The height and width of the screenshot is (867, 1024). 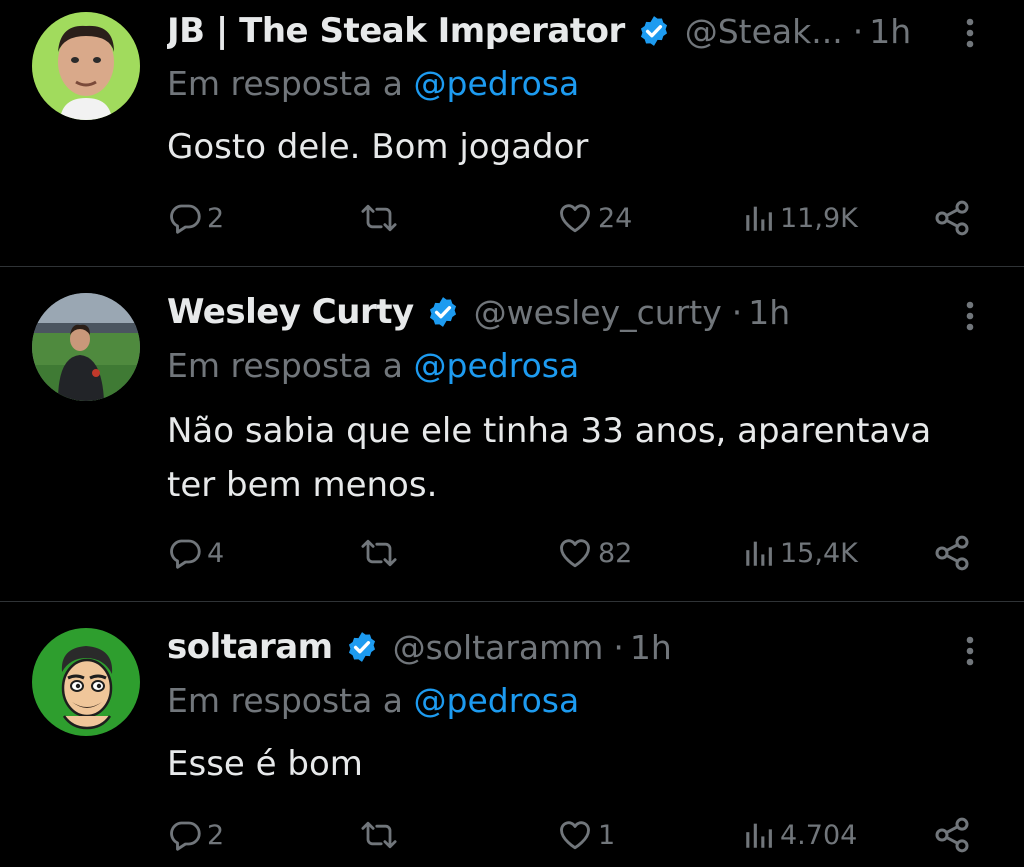 I want to click on avatar-jb-image, so click(x=86, y=66).